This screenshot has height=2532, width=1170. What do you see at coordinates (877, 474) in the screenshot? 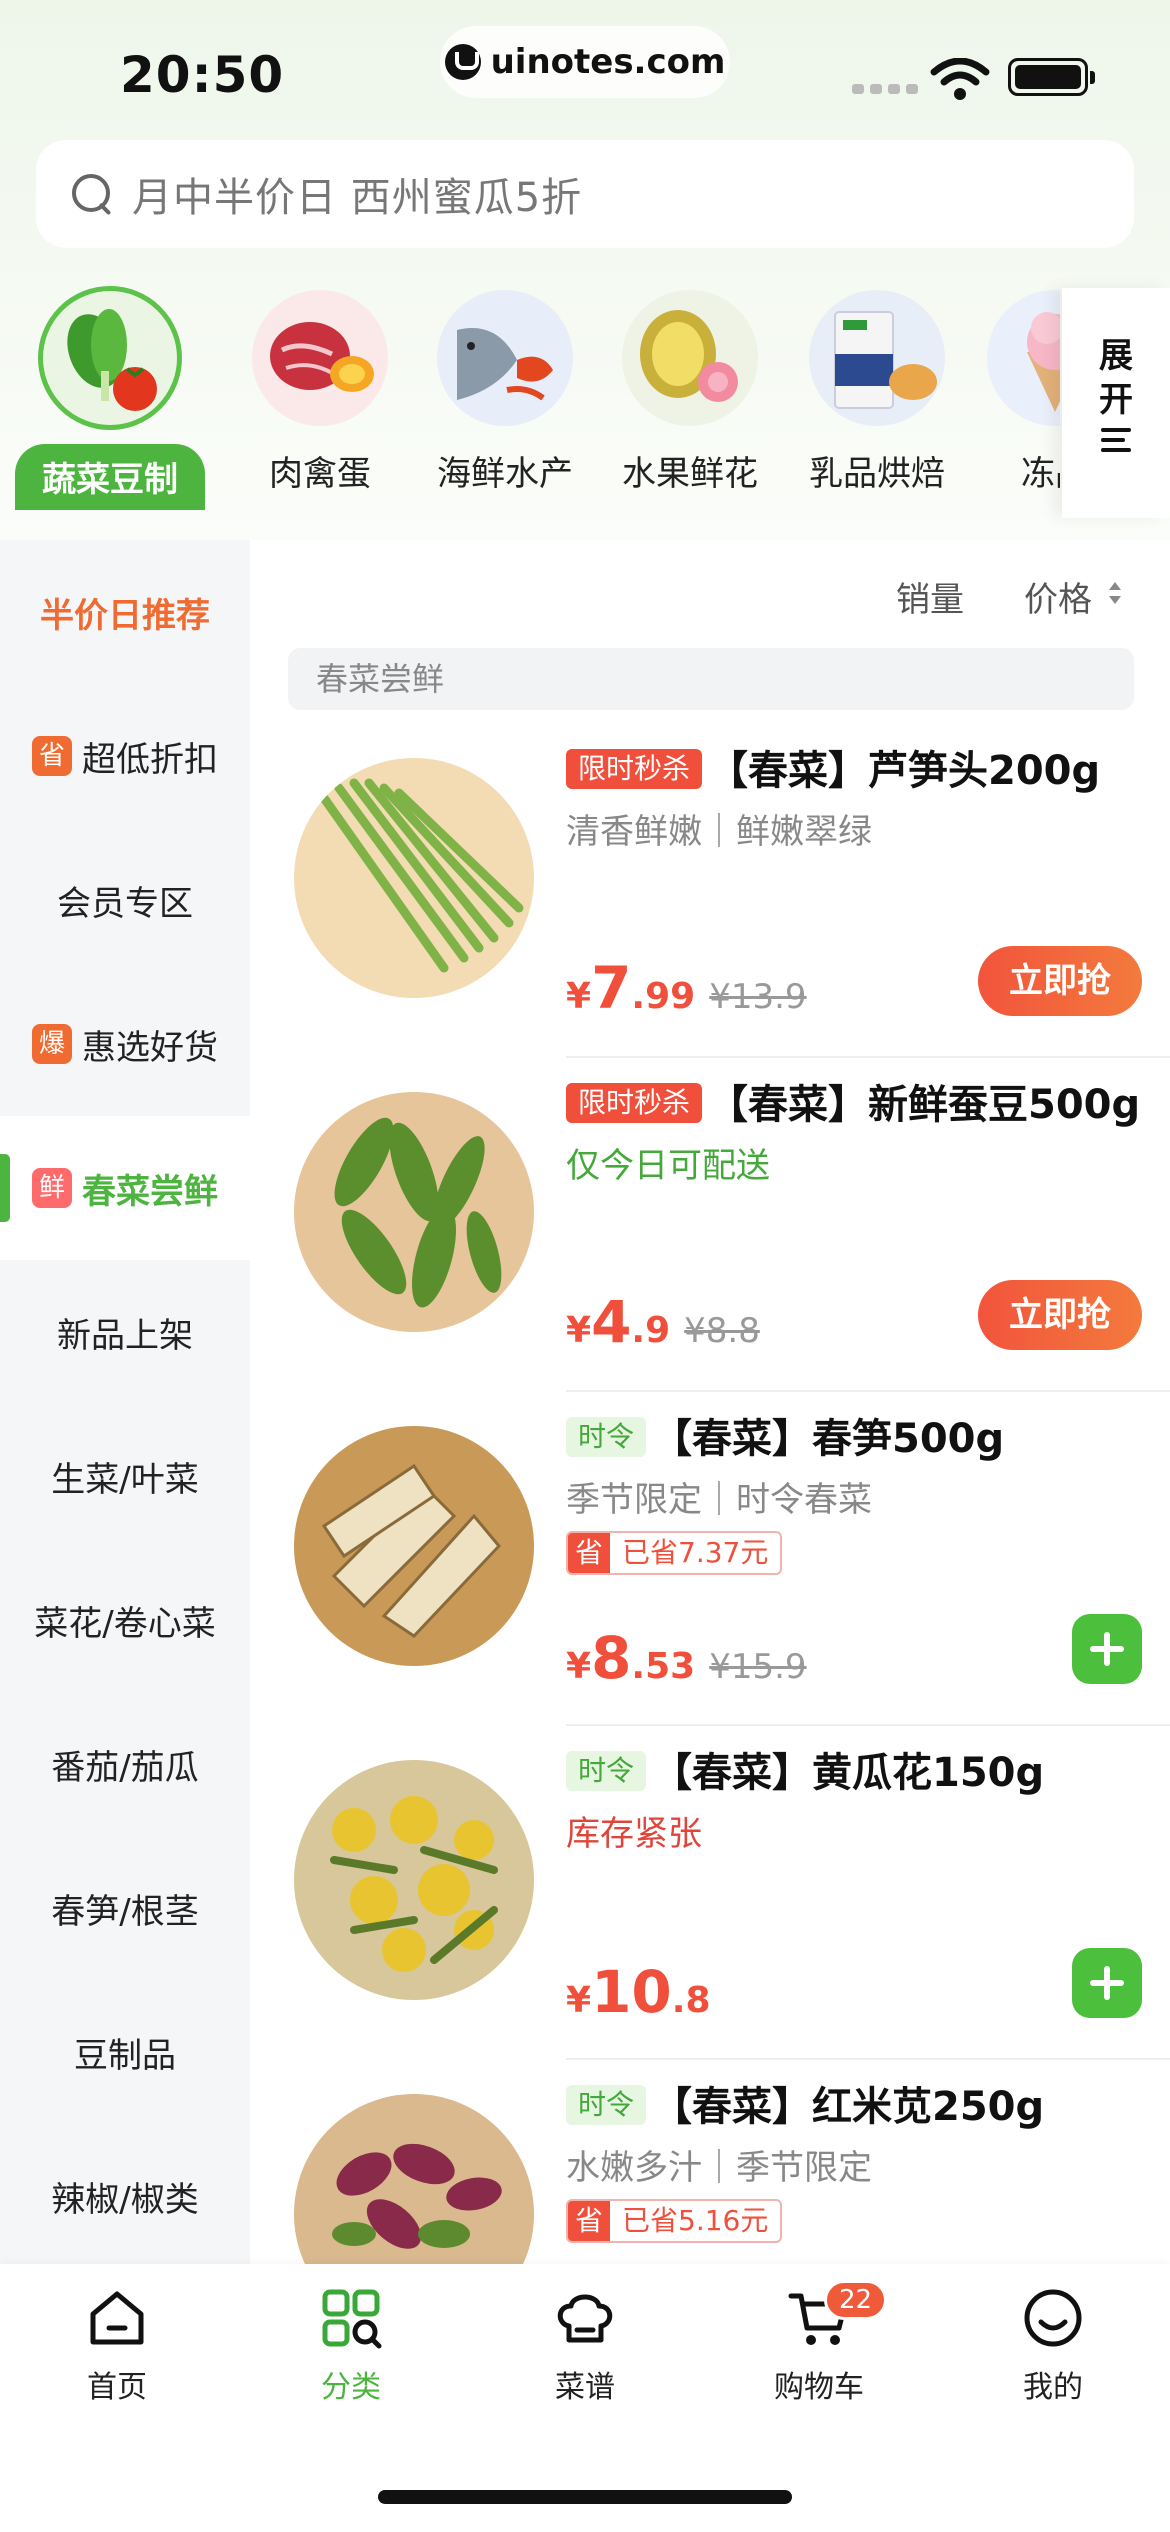
I see `category-label: 乳品烘焙` at bounding box center [877, 474].